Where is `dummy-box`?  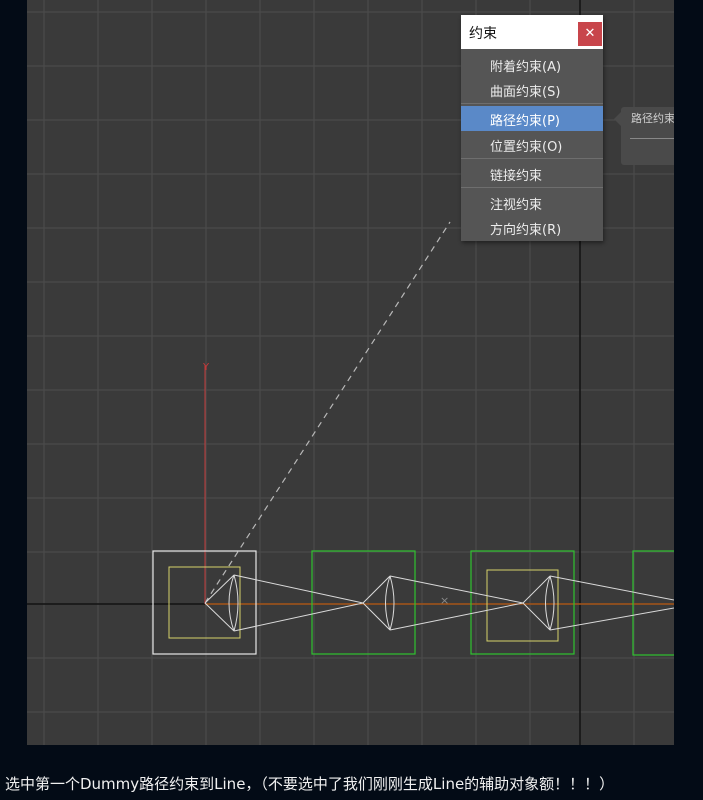 dummy-box is located at coordinates (653, 603).